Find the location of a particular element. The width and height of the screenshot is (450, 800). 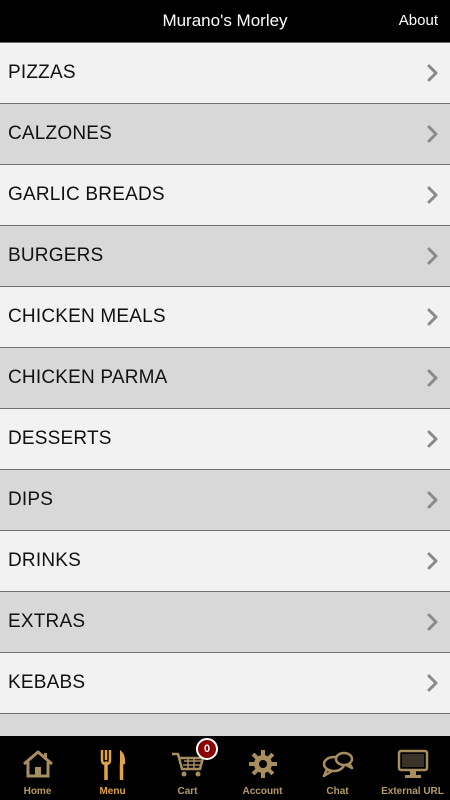

tab-external-url: External URL is located at coordinates (412, 768).